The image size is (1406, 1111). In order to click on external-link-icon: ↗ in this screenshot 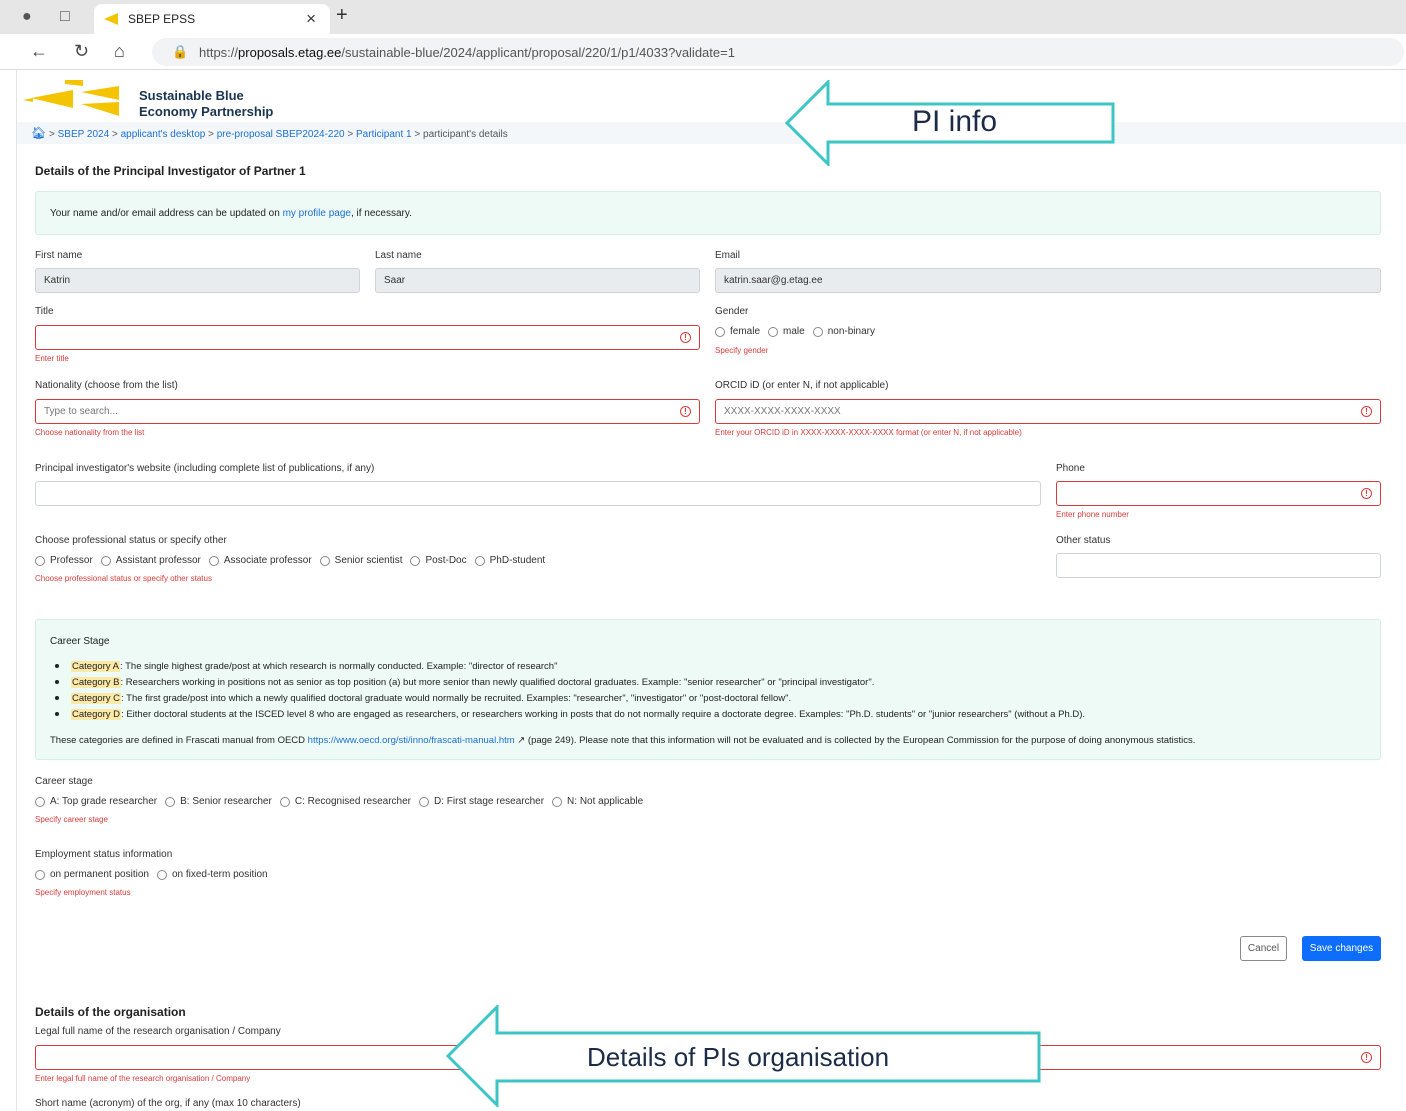, I will do `click(520, 740)`.